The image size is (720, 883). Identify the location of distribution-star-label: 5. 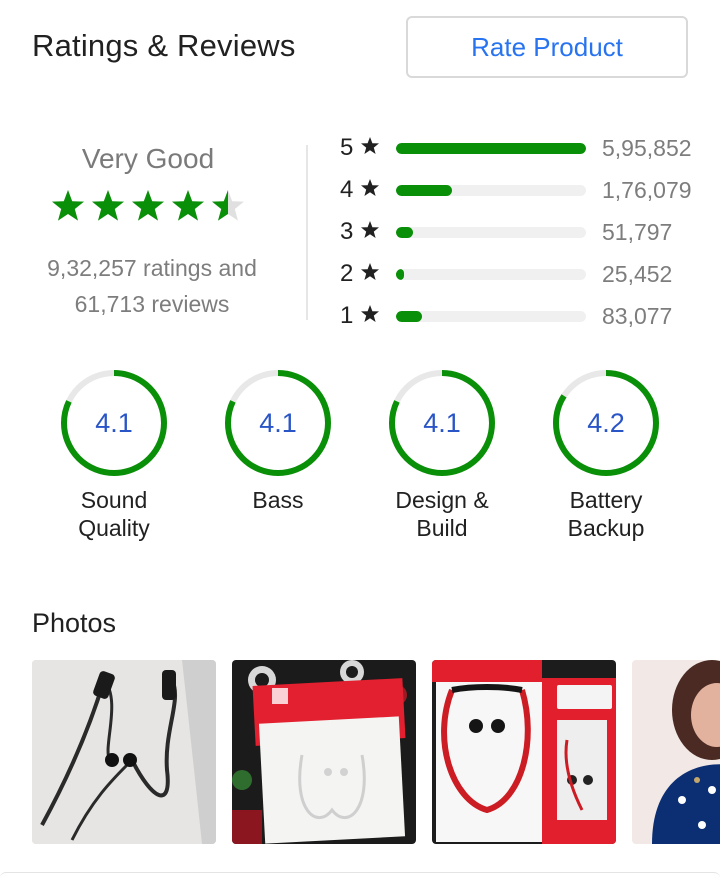
(347, 147).